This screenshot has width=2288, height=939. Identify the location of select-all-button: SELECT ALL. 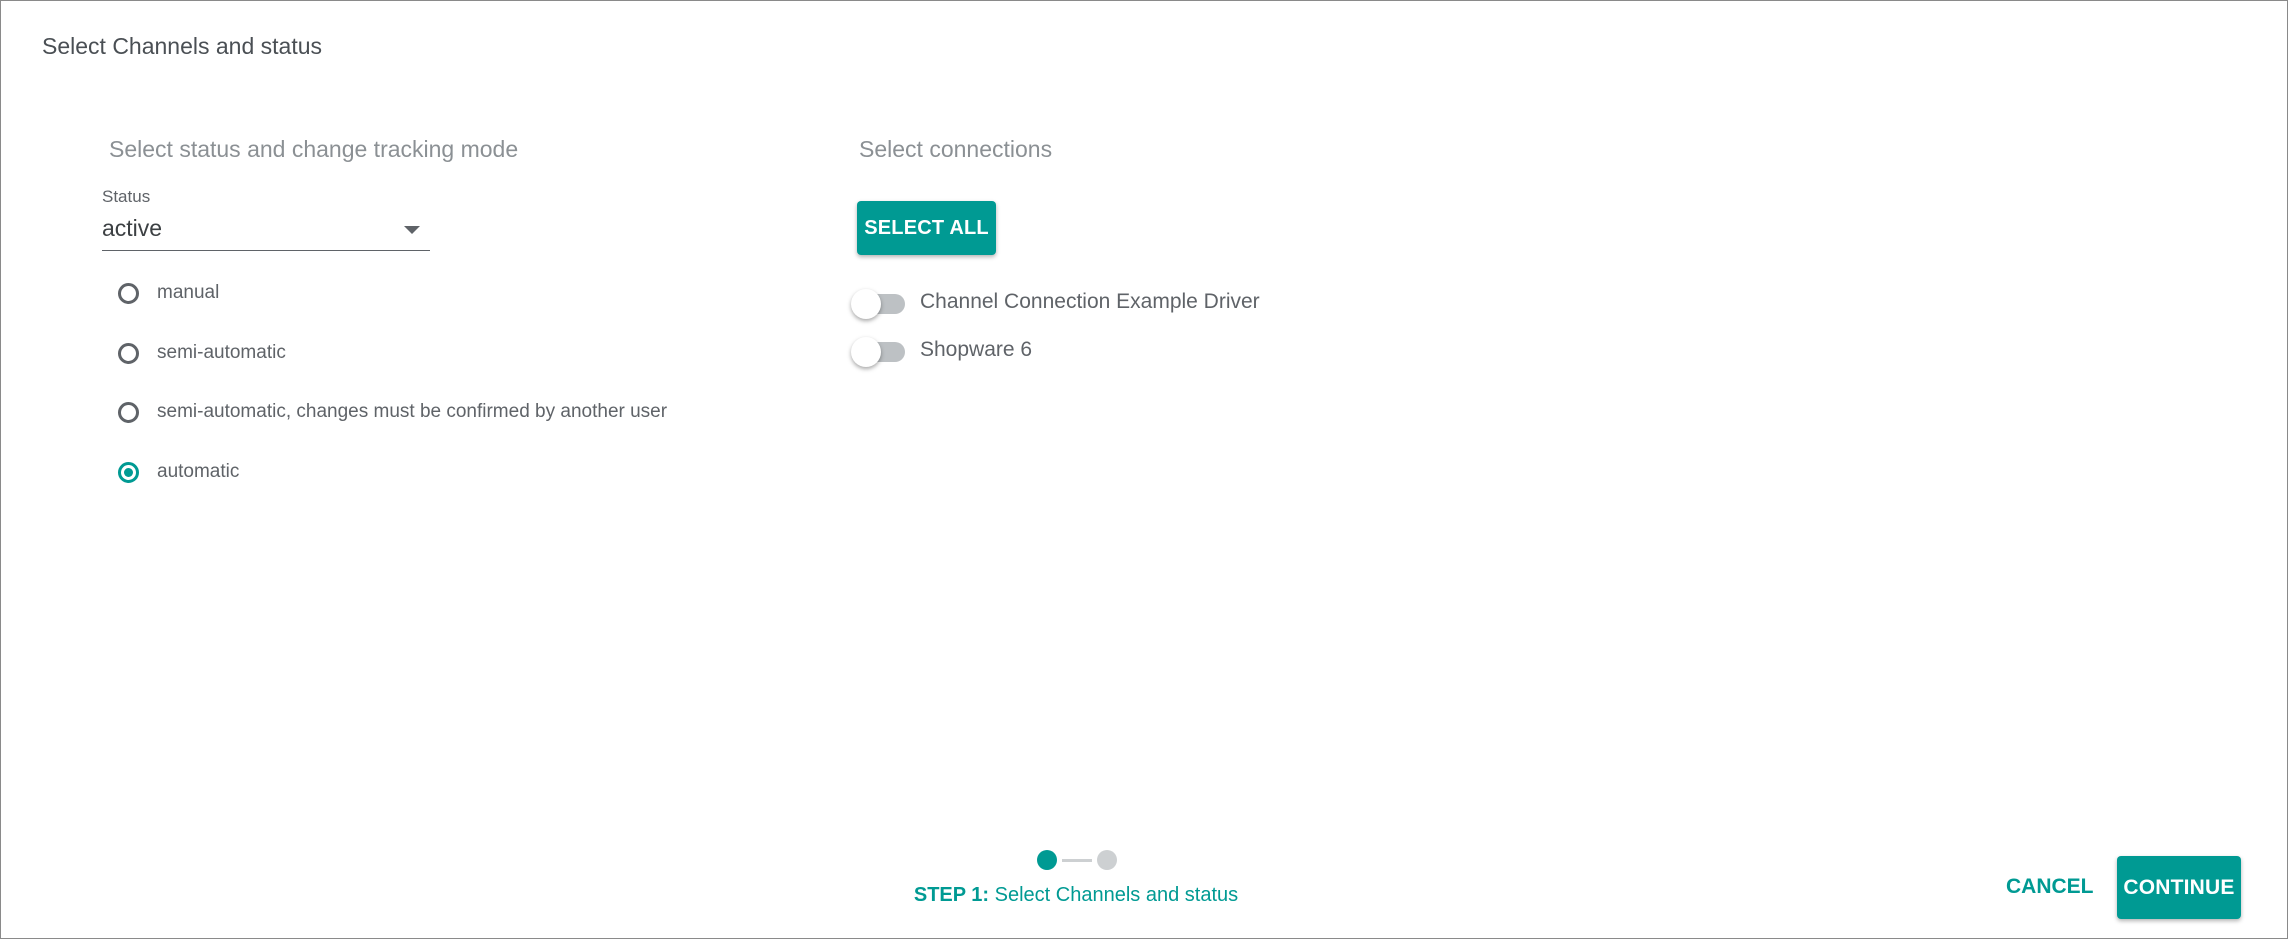
(926, 228).